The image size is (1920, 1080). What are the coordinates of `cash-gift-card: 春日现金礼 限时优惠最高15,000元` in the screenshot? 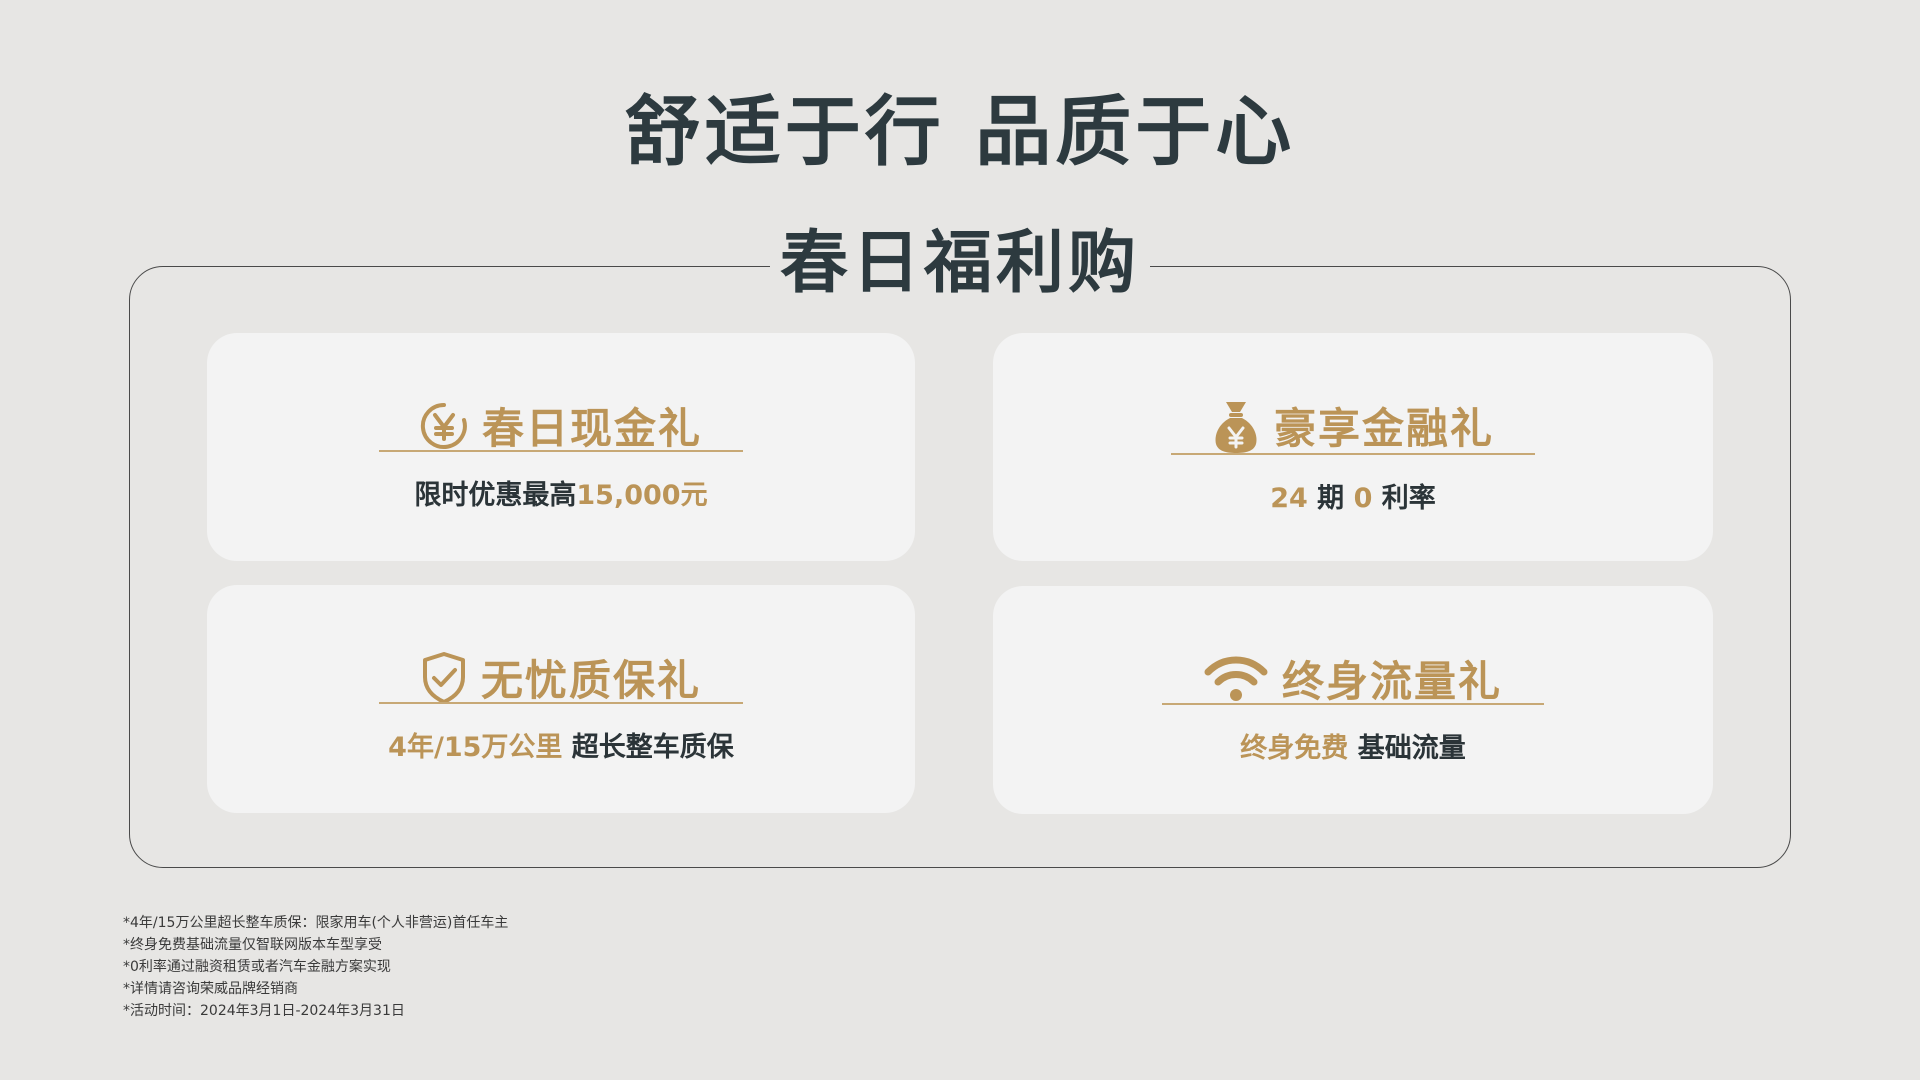 It's located at (561, 447).